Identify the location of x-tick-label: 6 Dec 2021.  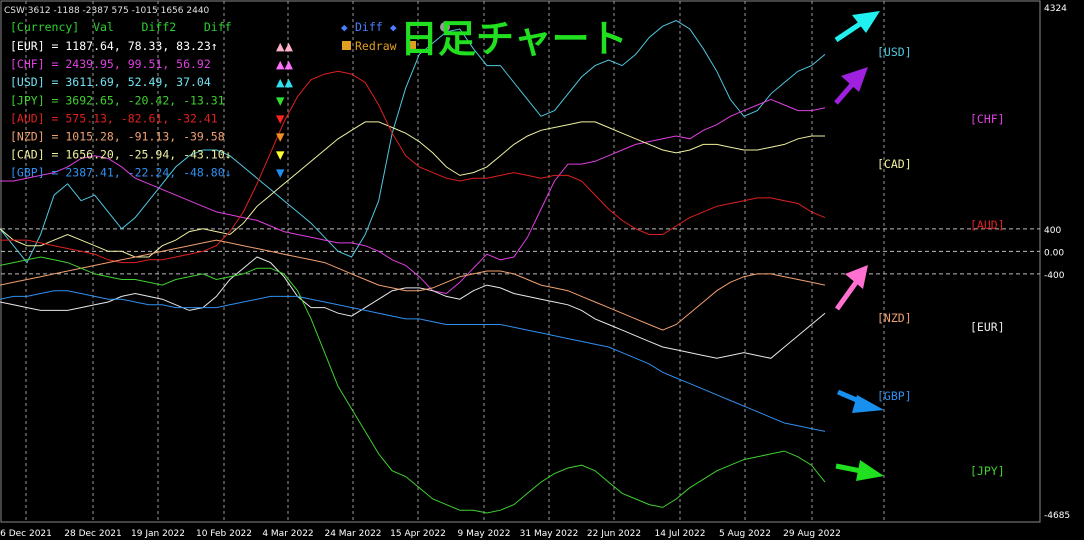
(26, 534).